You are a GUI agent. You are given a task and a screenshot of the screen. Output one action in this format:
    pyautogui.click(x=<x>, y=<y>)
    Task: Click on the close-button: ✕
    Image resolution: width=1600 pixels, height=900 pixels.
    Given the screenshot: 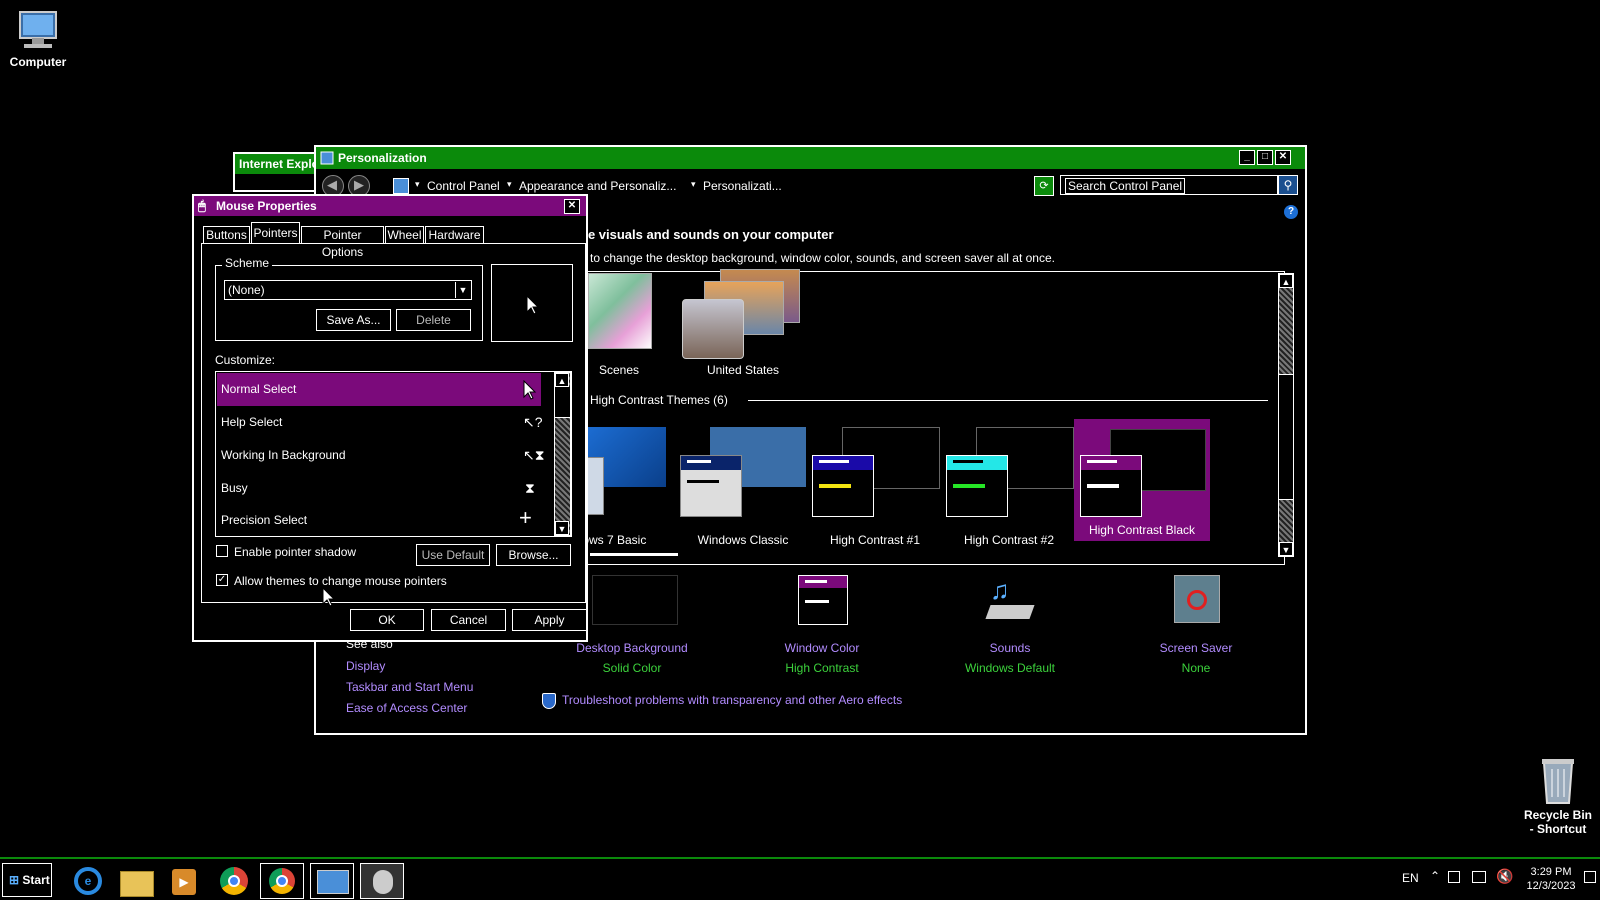 What is the action you would take?
    pyautogui.click(x=1283, y=157)
    